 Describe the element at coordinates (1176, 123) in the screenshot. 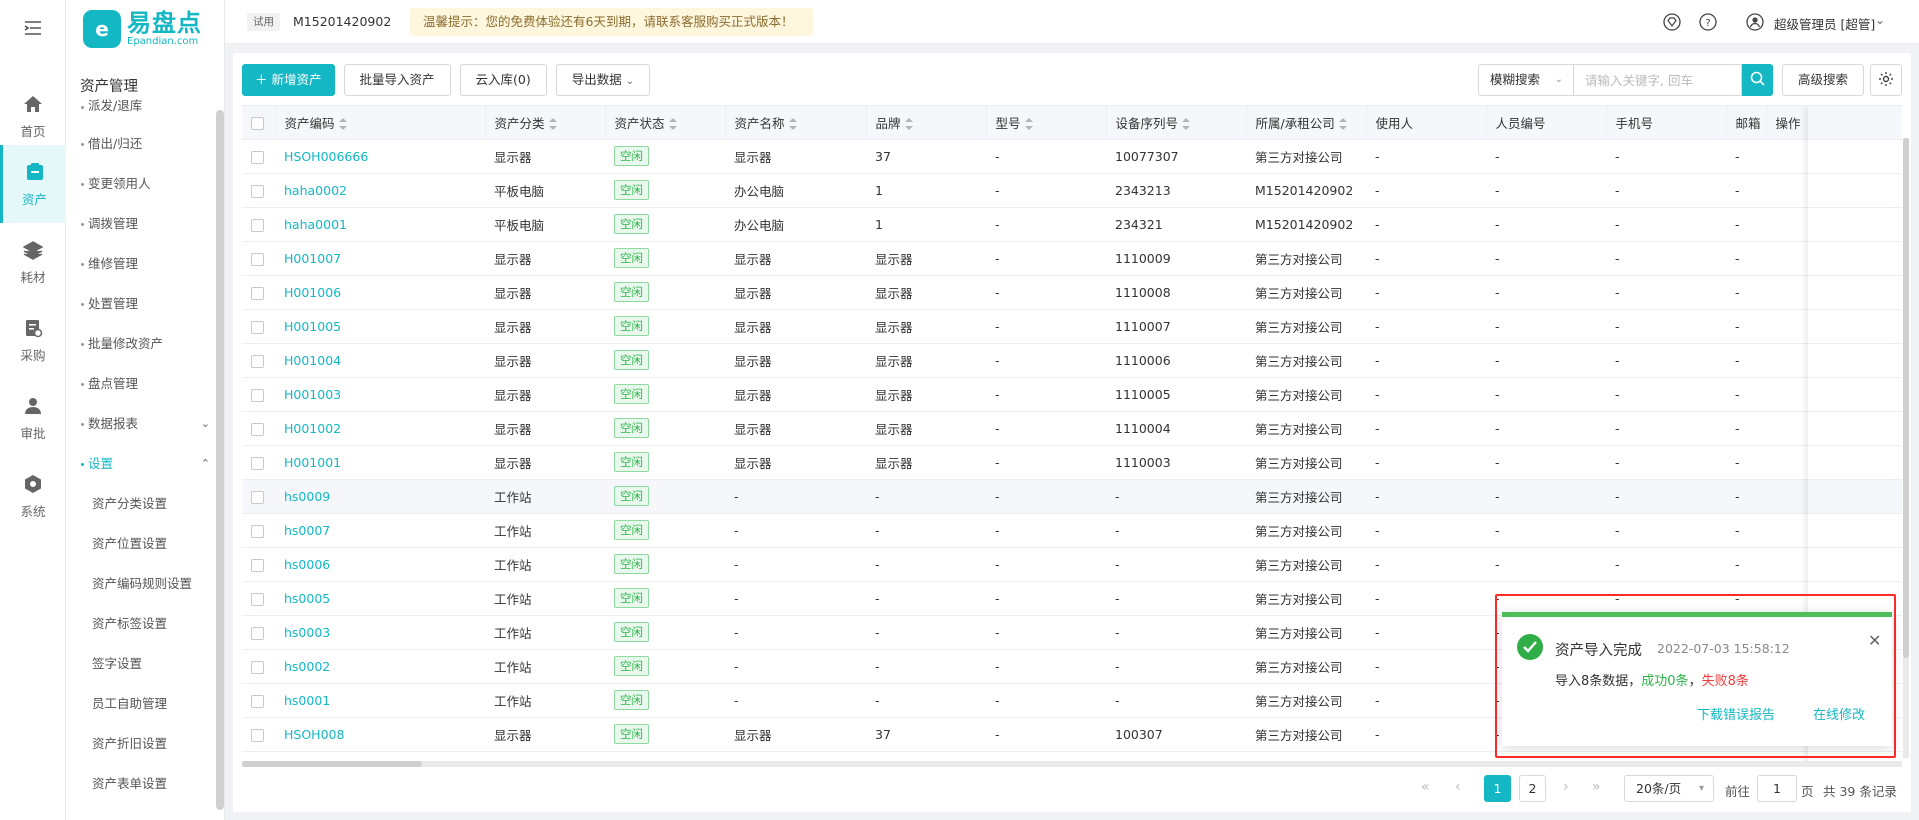

I see `column-header: 设备序列号` at that location.